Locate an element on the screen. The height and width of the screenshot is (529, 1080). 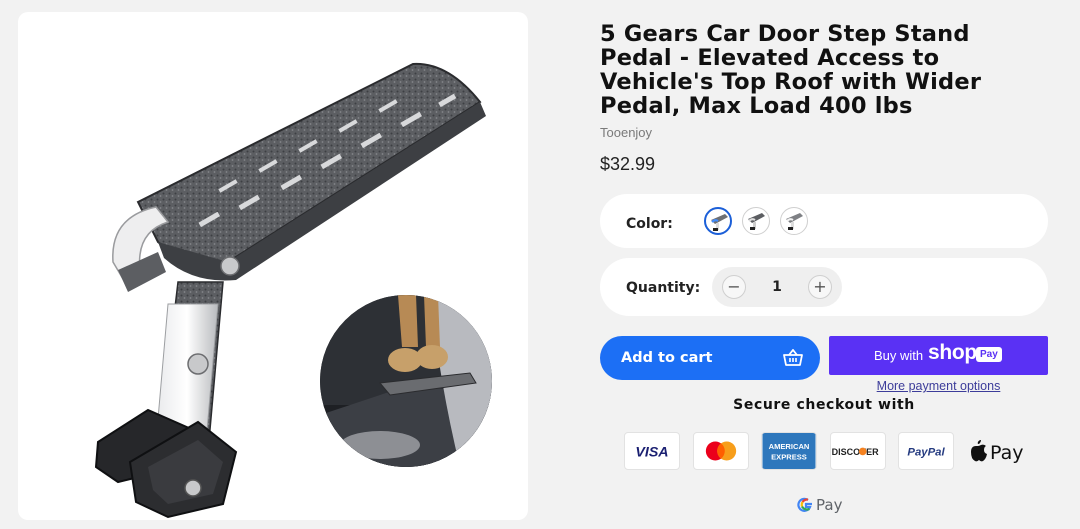
color-swatch-silver is located at coordinates (794, 221).